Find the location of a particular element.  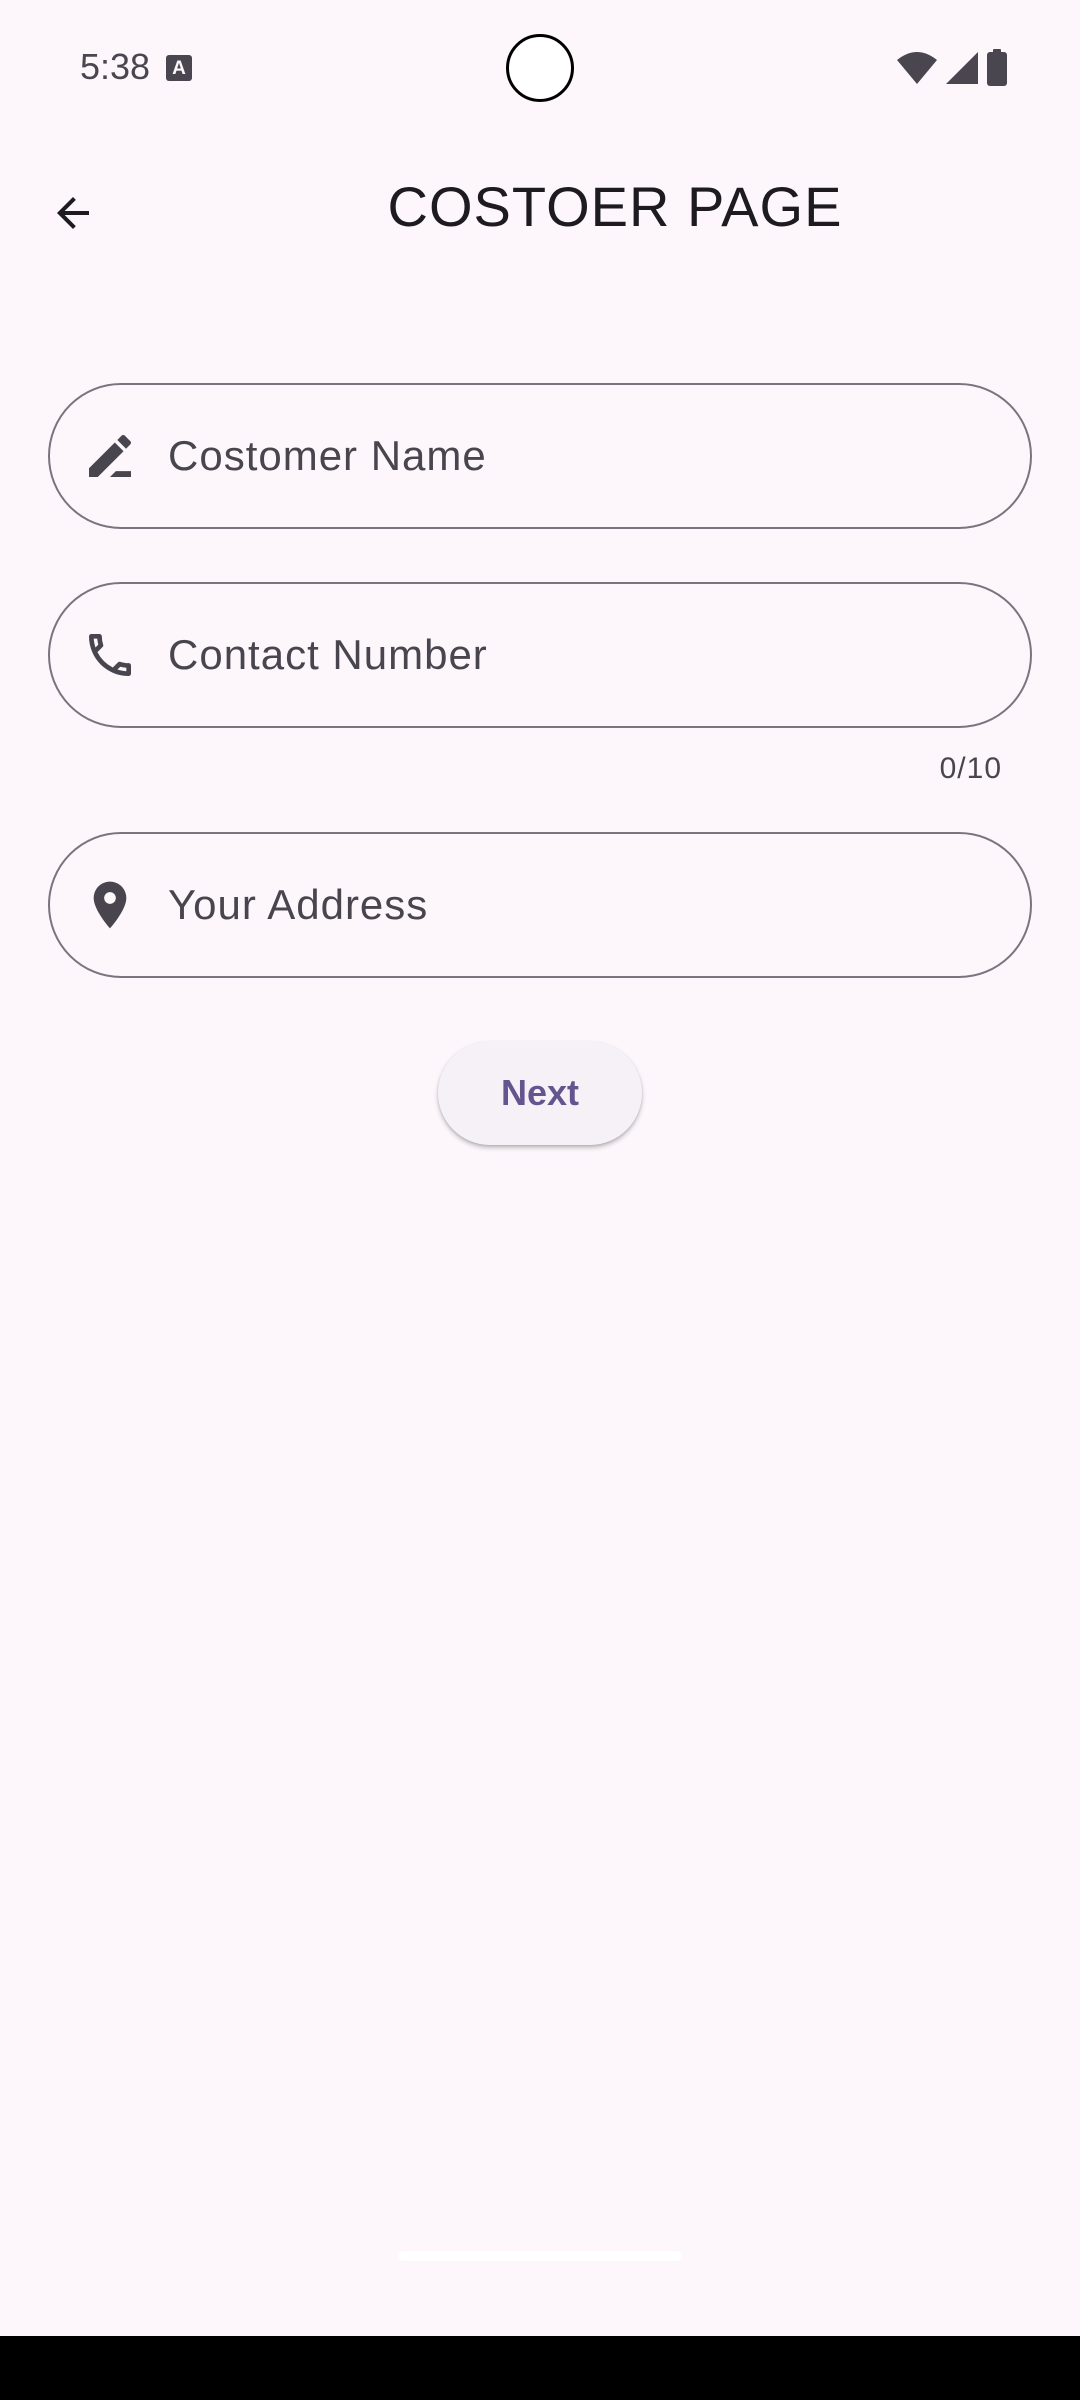

wifi-icon is located at coordinates (917, 68).